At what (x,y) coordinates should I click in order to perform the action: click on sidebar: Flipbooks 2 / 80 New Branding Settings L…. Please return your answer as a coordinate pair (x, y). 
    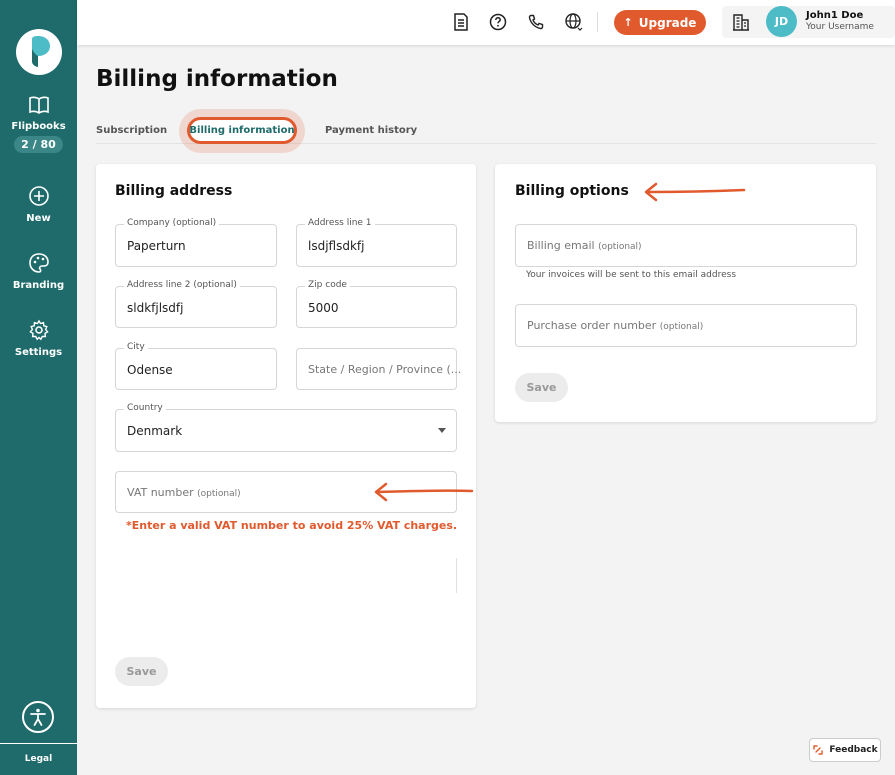
    Looking at the image, I should click on (38, 387).